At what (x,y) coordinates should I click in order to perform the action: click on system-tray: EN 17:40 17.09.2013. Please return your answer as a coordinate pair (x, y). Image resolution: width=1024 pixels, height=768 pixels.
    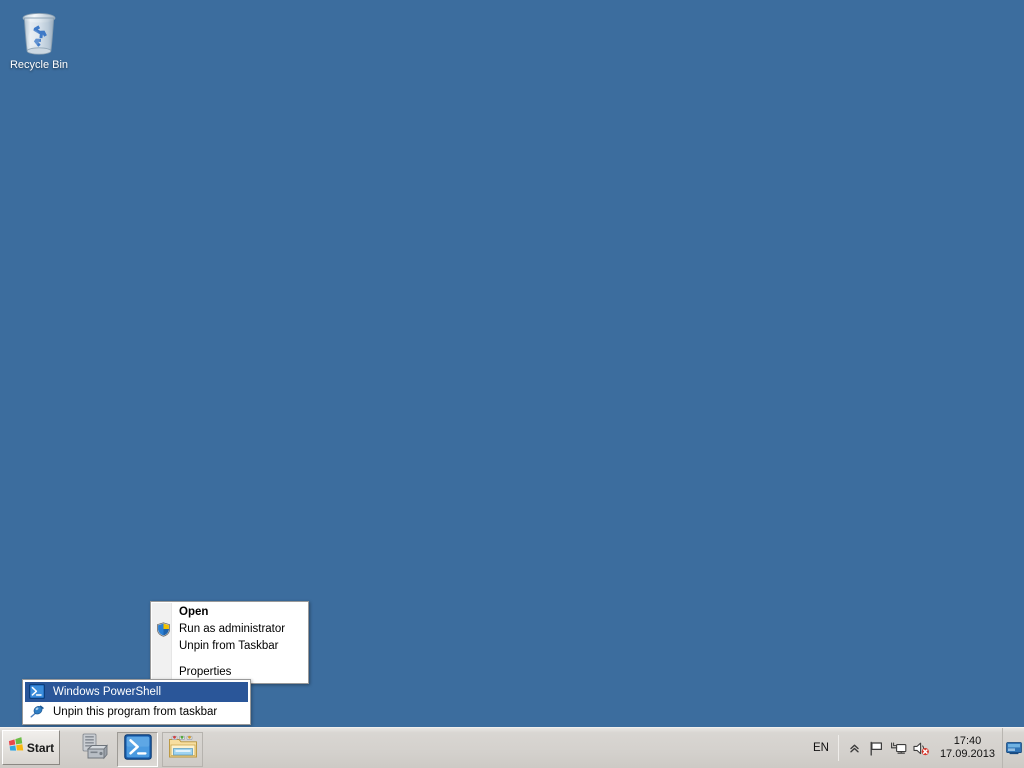
    Looking at the image, I should click on (915, 747).